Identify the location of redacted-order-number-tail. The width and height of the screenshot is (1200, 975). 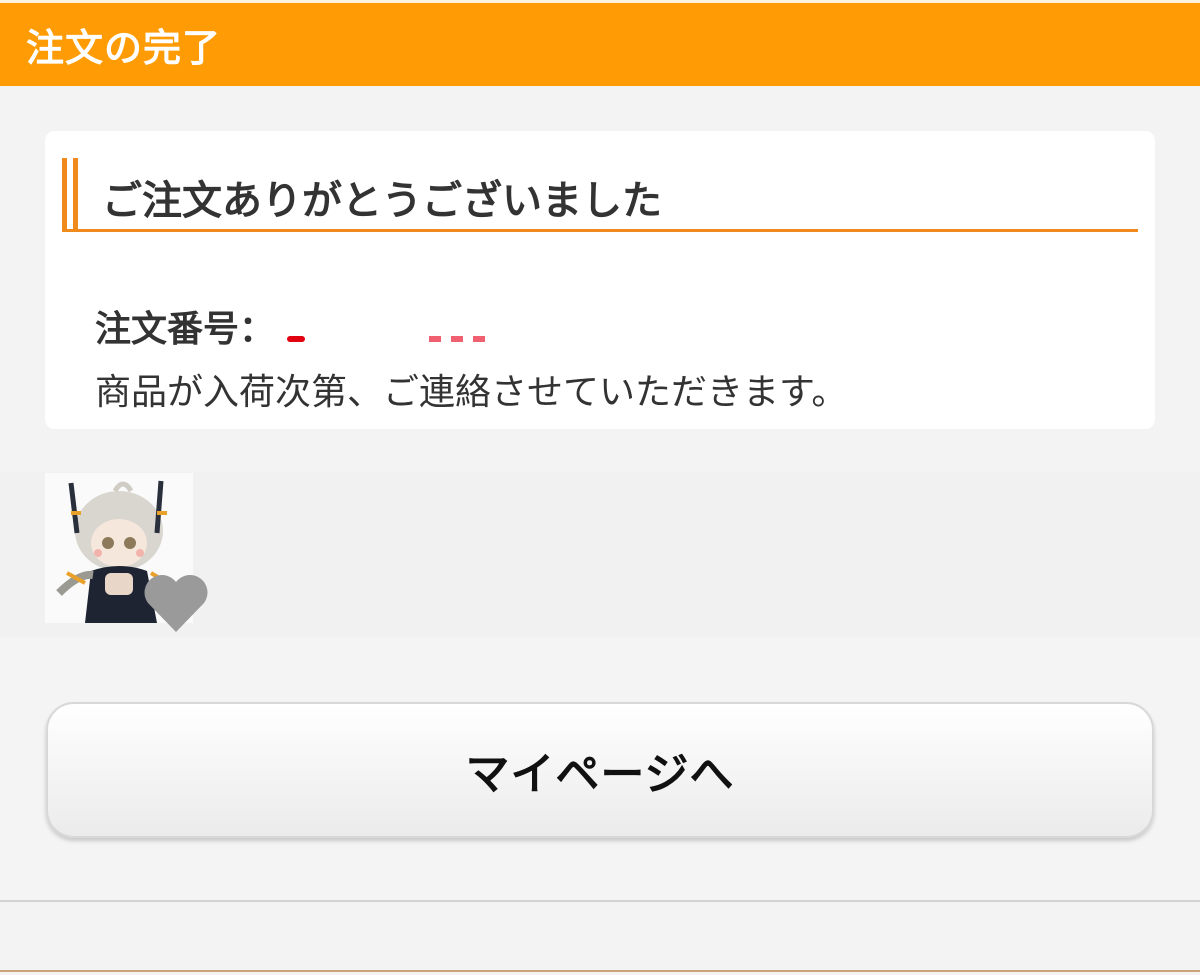
(461, 339).